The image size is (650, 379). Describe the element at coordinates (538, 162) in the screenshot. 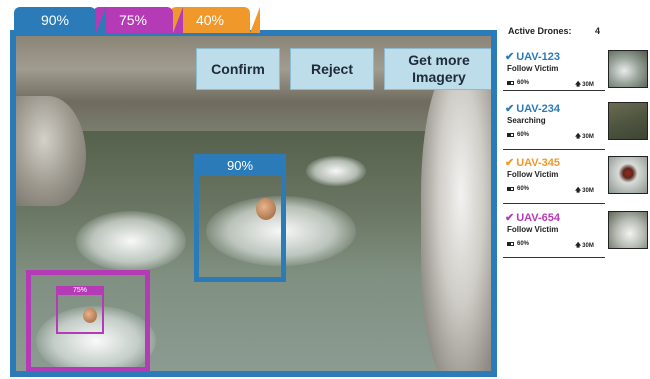

I see `drone-id: UAV-345` at that location.